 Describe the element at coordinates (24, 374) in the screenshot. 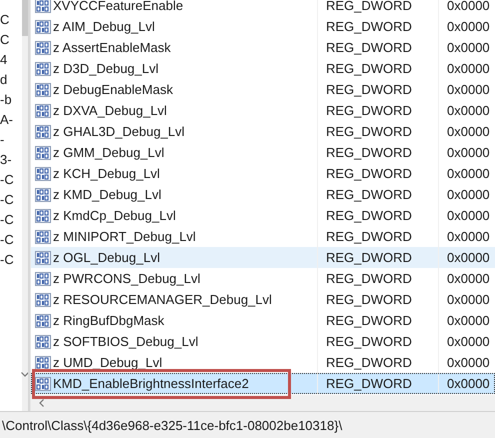

I see `scroll-down-icon` at that location.